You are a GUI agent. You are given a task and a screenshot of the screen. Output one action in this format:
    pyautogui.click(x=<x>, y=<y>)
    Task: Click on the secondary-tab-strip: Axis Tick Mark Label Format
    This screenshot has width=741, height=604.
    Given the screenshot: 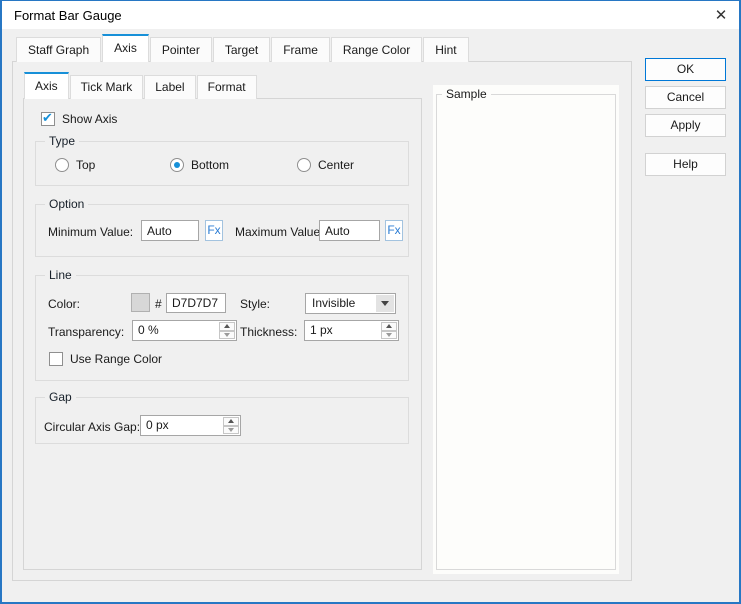 What is the action you would take?
    pyautogui.click(x=141, y=85)
    